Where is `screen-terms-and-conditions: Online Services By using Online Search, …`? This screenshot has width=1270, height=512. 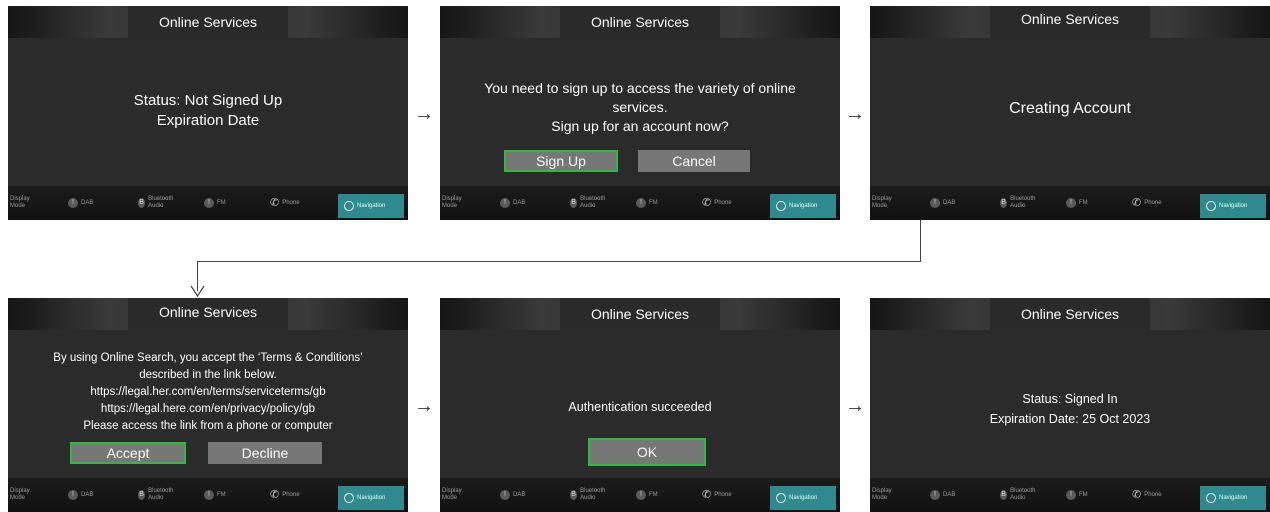 screen-terms-and-conditions: Online Services By using Online Search, … is located at coordinates (208, 405).